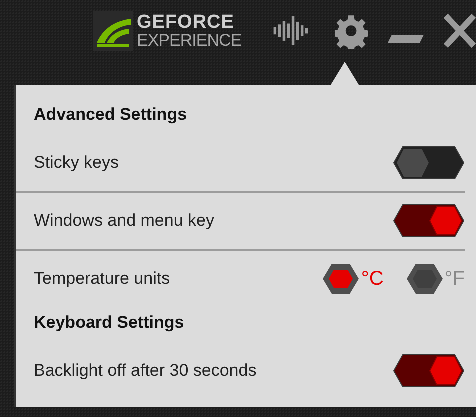  I want to click on setting-label: Temperature units, so click(102, 279).